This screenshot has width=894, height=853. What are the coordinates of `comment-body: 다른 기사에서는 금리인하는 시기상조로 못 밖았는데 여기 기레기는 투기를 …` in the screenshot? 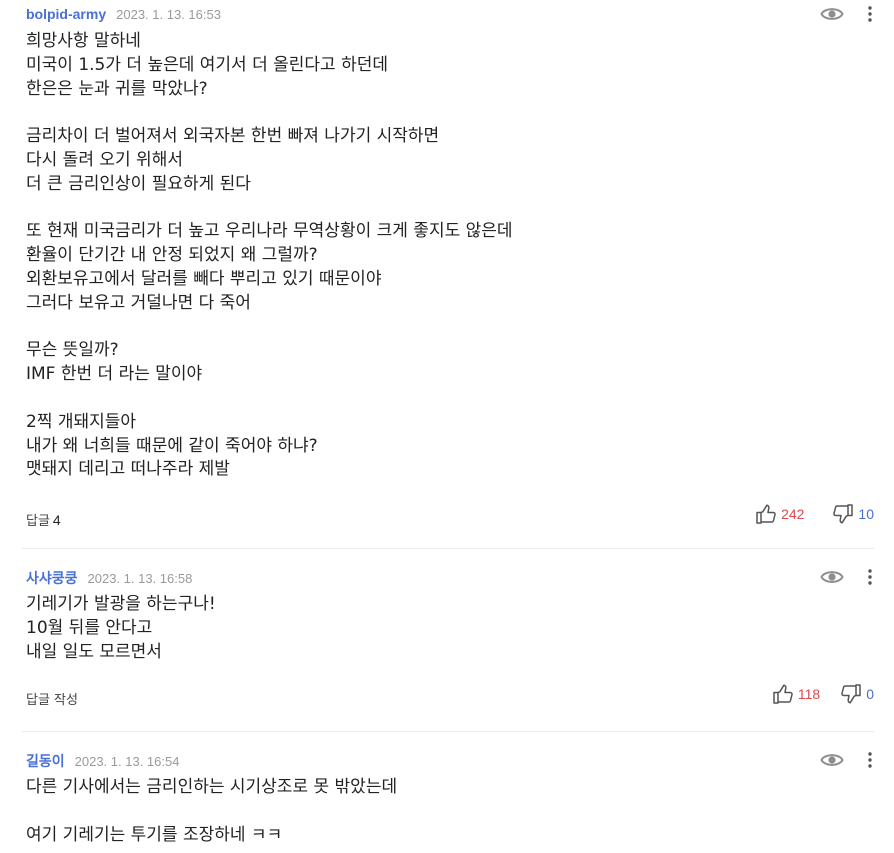 It's located at (441, 811).